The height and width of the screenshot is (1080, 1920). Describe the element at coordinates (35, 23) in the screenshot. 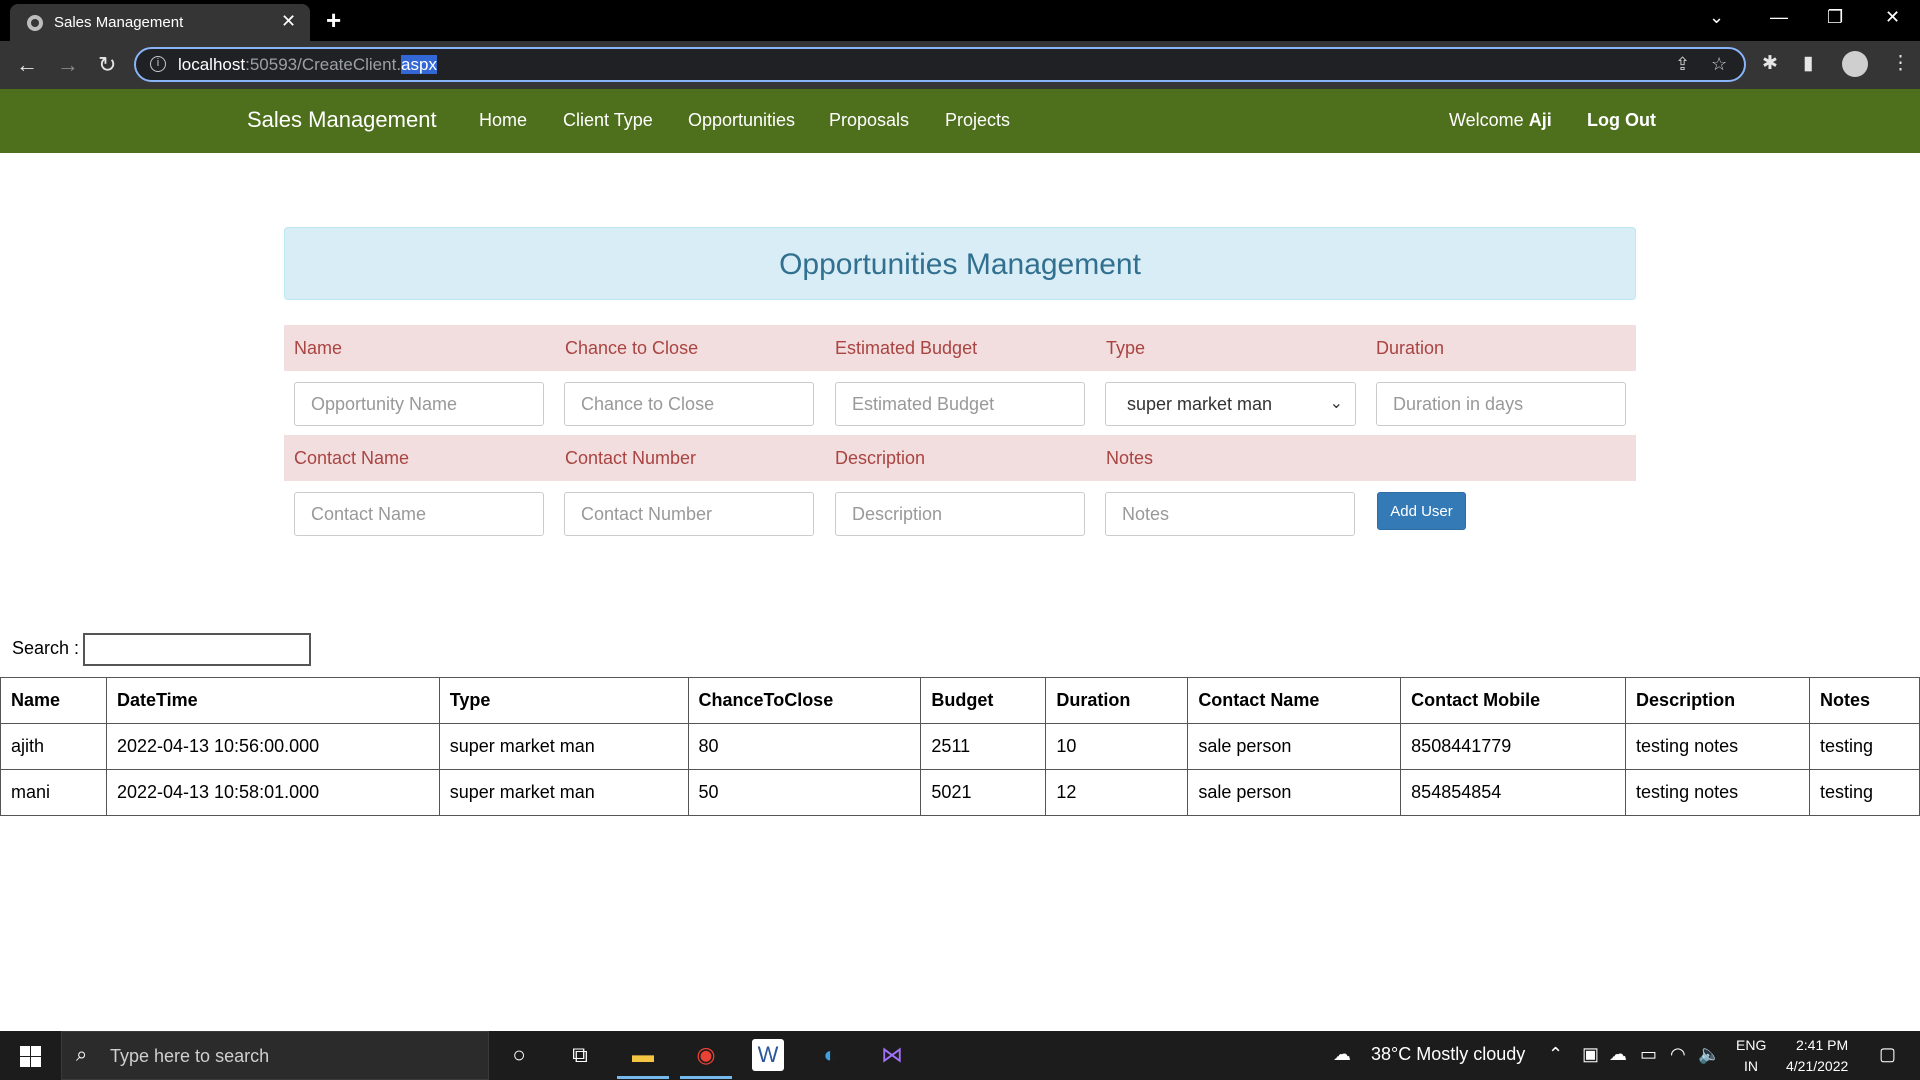

I see `globe-icon` at that location.